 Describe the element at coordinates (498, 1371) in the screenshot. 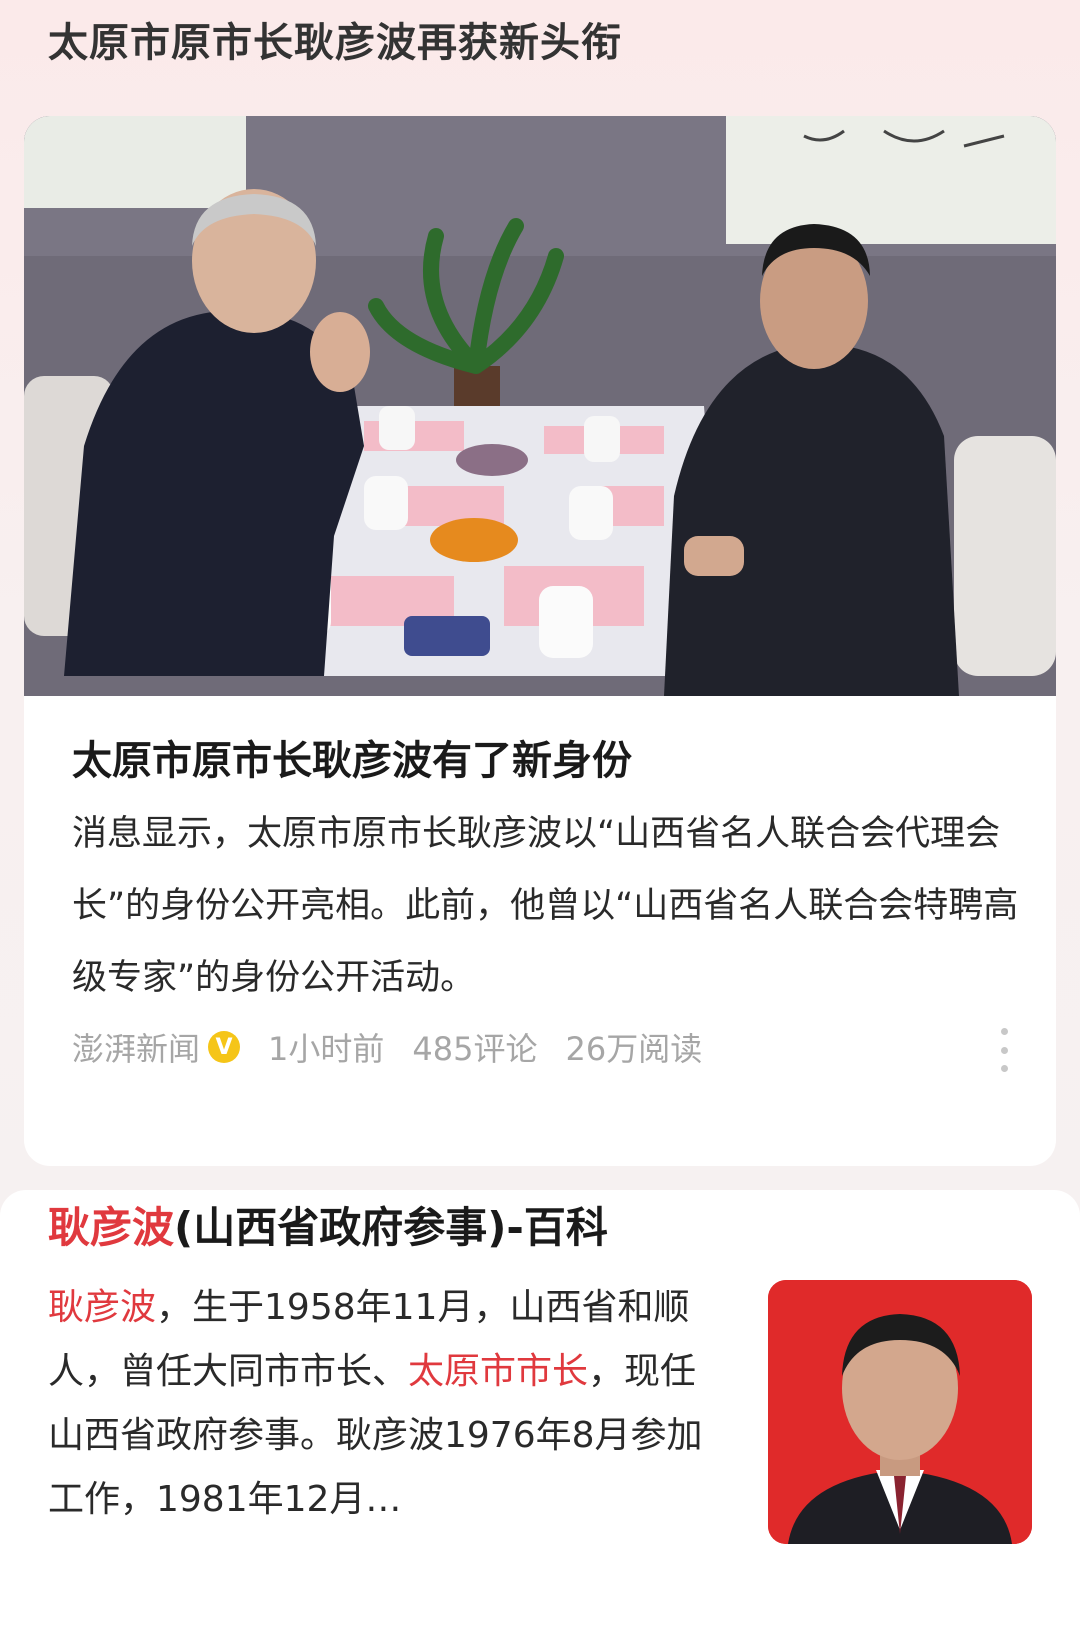

I see `baike-keyword: 太原市市长` at that location.